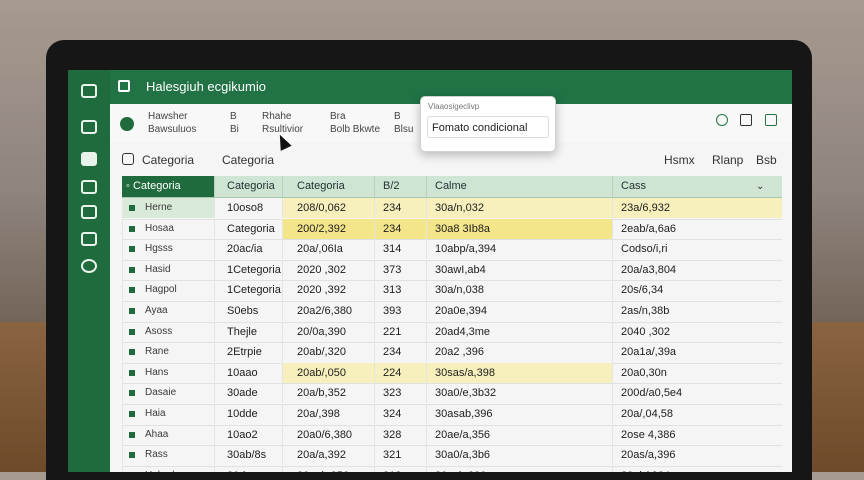 This screenshot has width=864, height=480. I want to click on table-cell: 20aab,356, so click(328, 468).